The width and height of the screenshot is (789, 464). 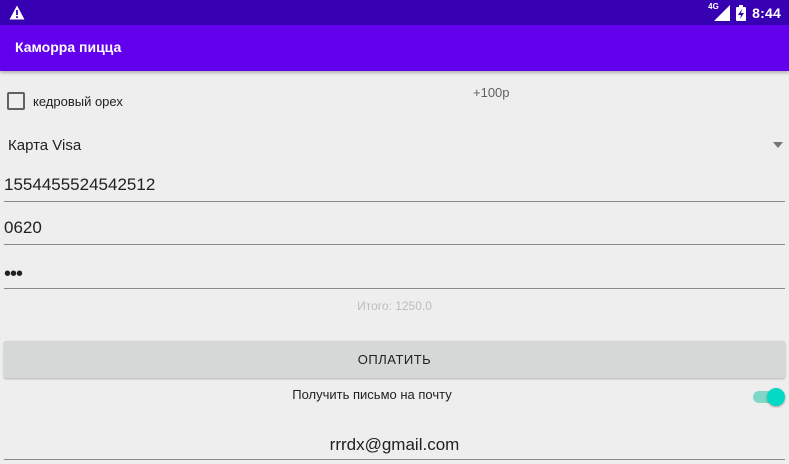 What do you see at coordinates (394, 306) in the screenshot?
I see `total-label: Итого: 1250.0` at bounding box center [394, 306].